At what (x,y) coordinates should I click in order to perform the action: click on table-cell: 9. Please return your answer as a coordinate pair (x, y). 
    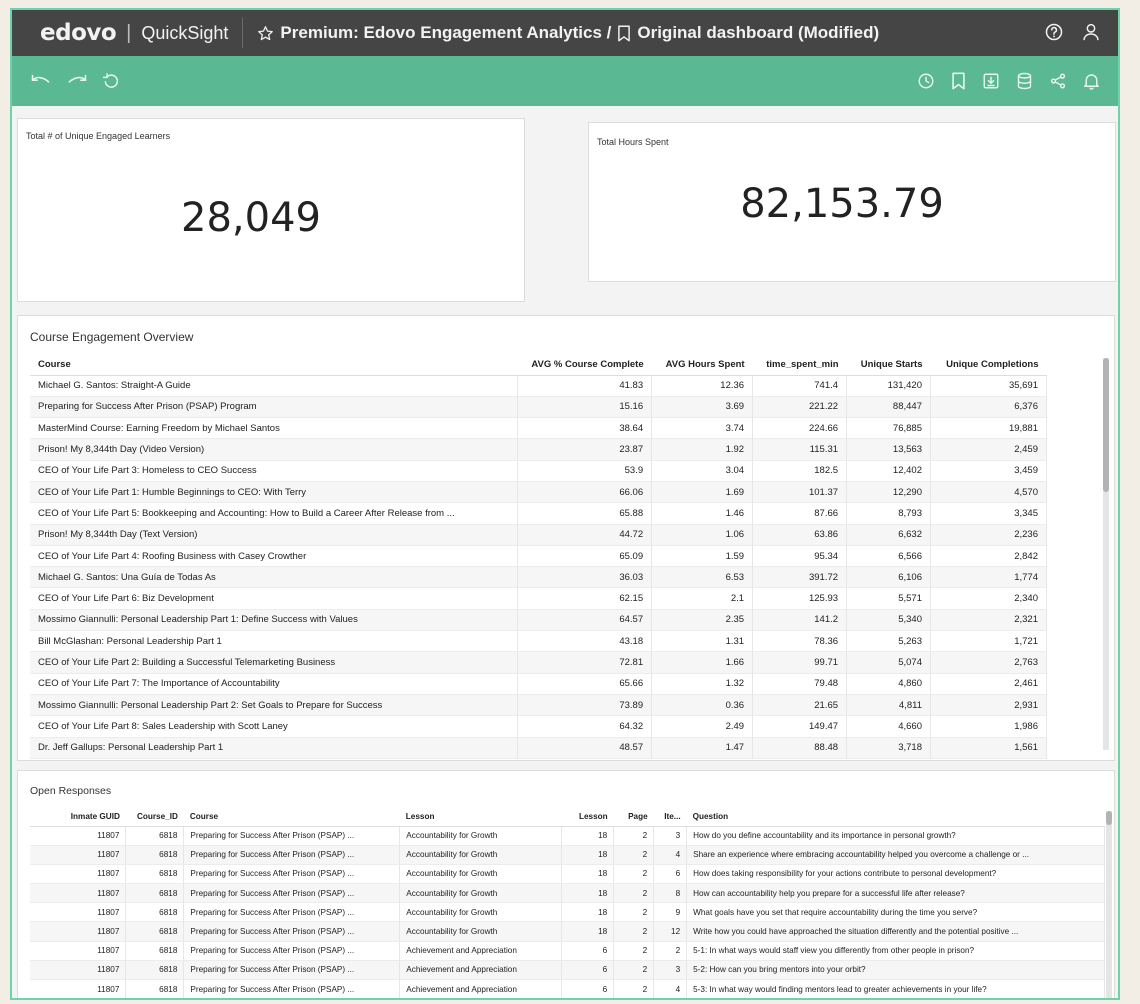
    Looking at the image, I should click on (670, 912).